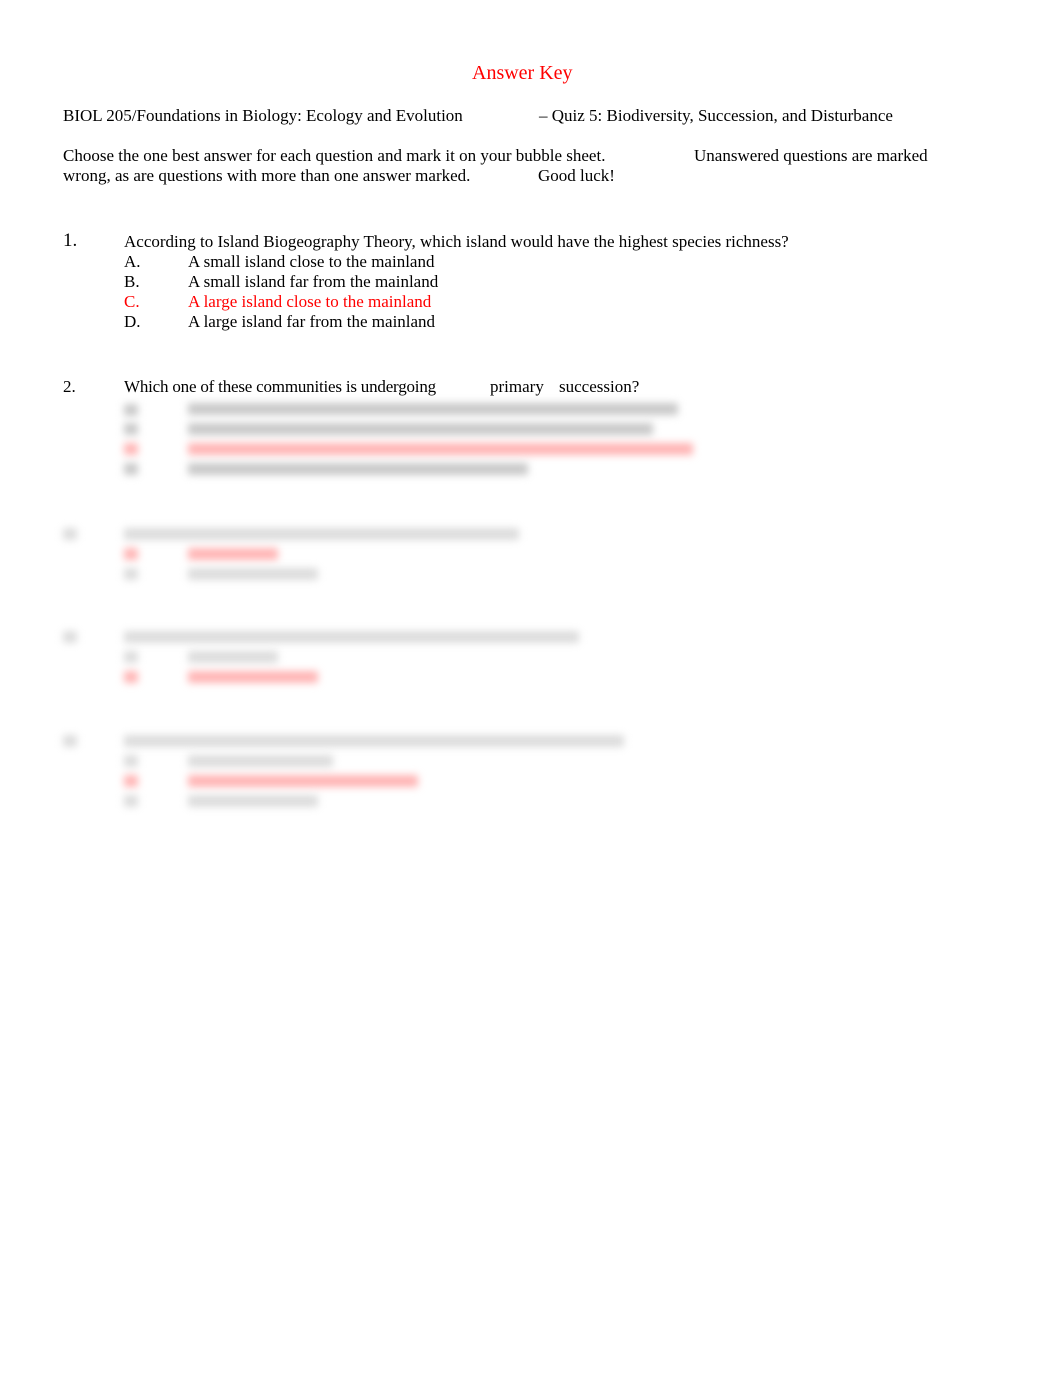 This screenshot has width=1062, height=1377. I want to click on question-number: 2., so click(69, 386).